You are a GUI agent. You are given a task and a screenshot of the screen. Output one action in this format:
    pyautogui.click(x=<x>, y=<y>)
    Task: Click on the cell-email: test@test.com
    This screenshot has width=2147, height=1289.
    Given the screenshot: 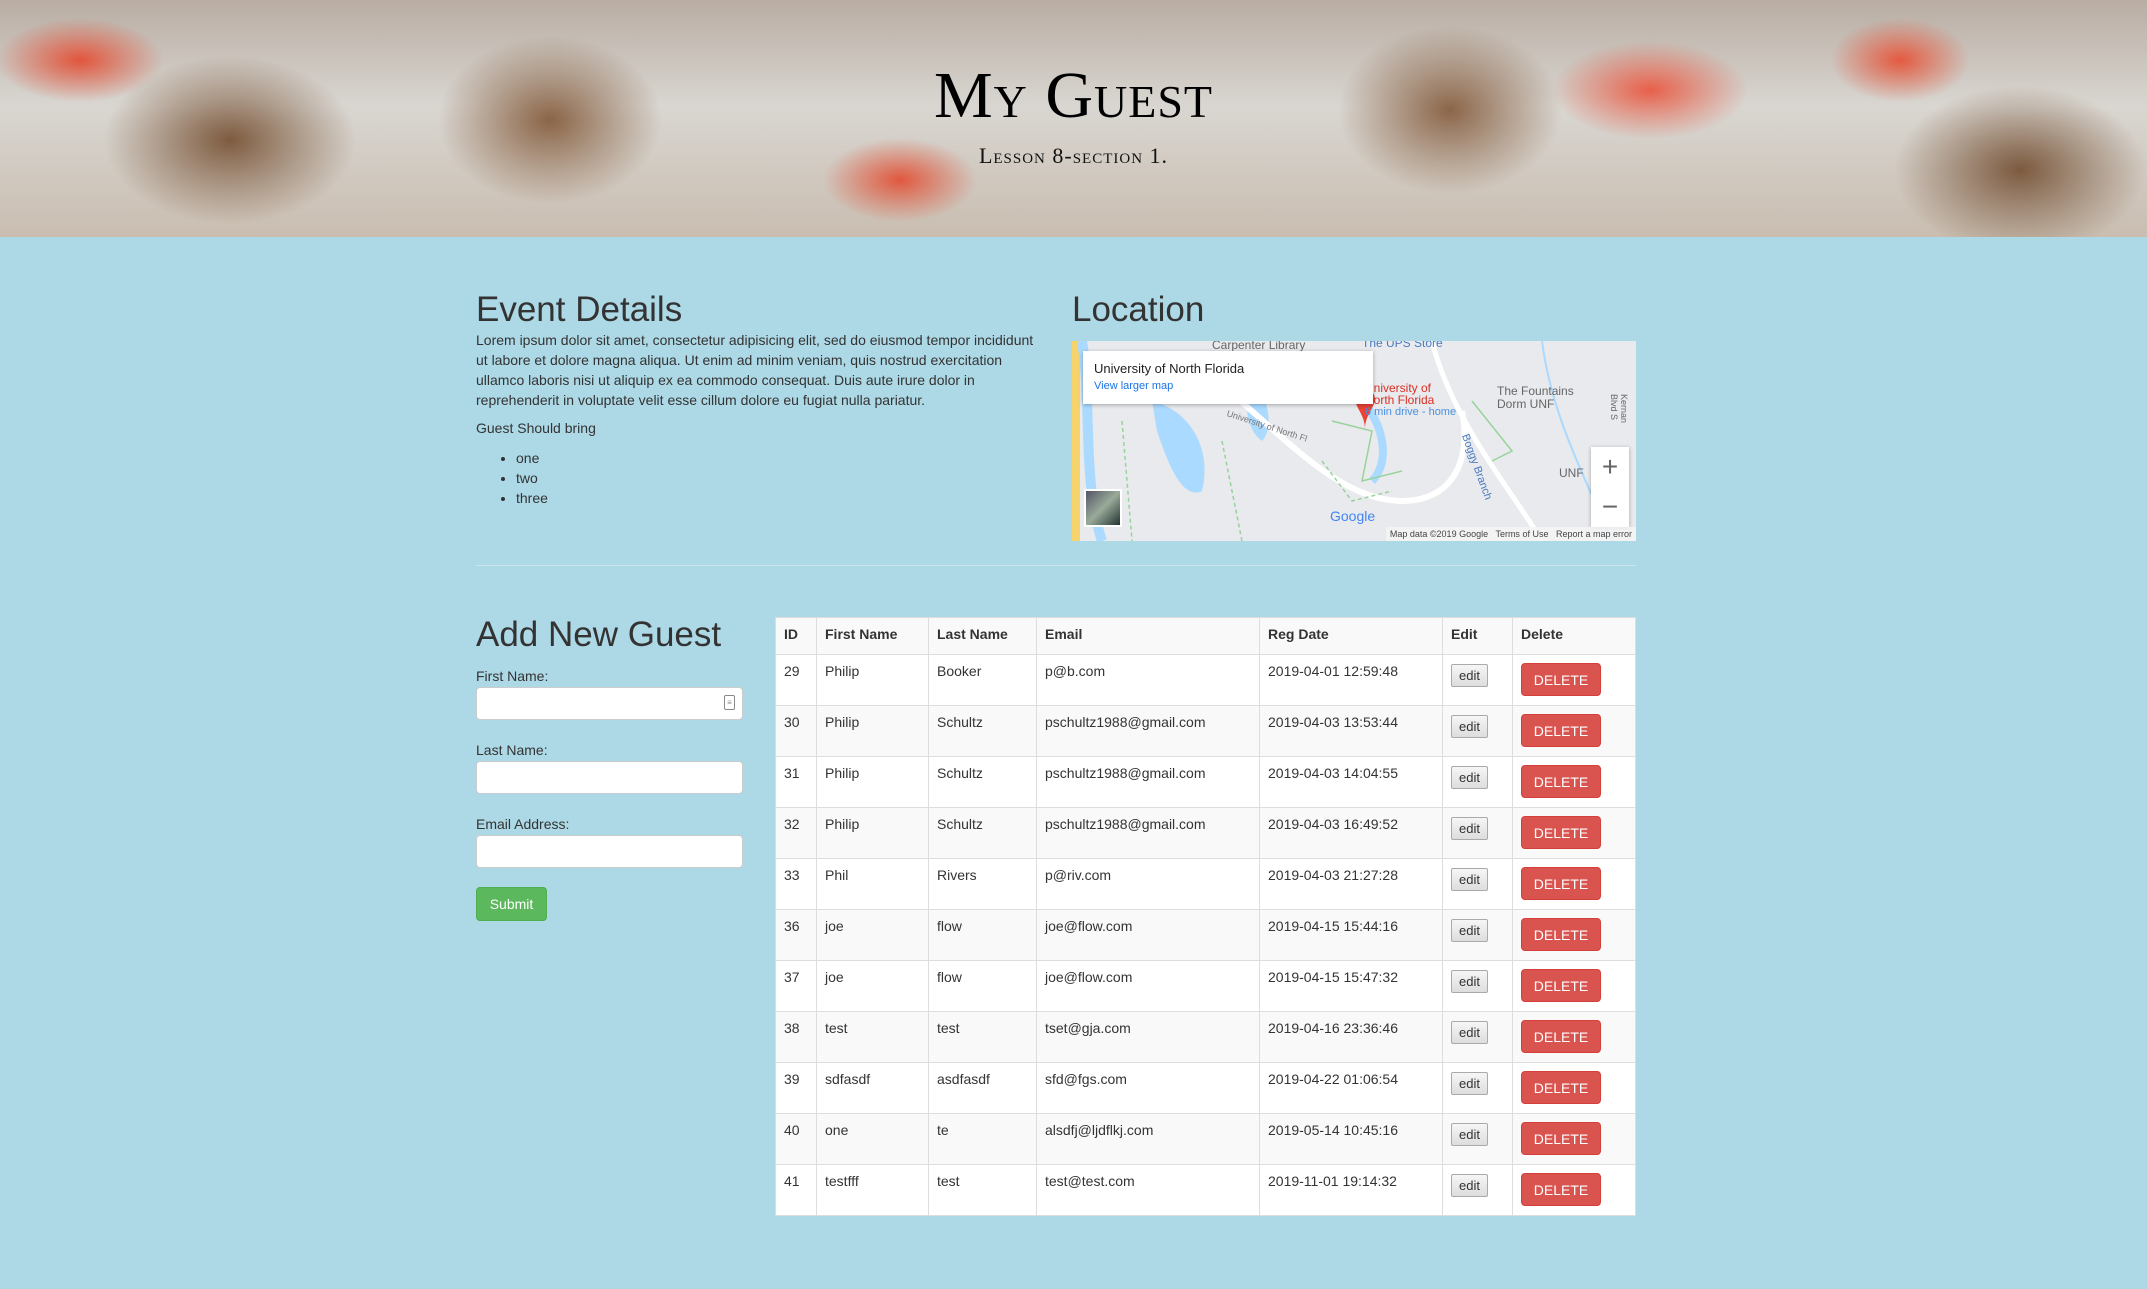 What is the action you would take?
    pyautogui.click(x=1148, y=1190)
    